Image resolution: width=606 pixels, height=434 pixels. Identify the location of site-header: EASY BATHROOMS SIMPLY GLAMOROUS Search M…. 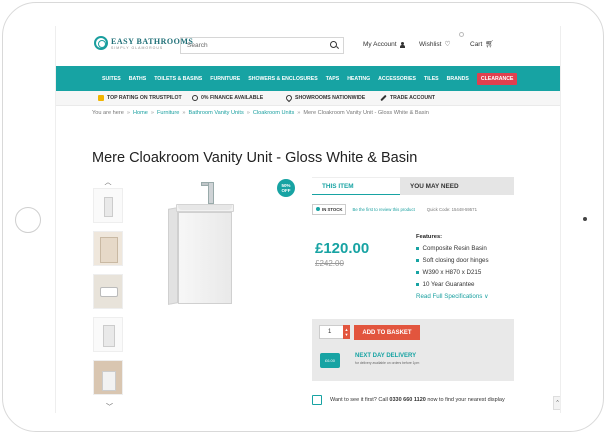
(308, 46).